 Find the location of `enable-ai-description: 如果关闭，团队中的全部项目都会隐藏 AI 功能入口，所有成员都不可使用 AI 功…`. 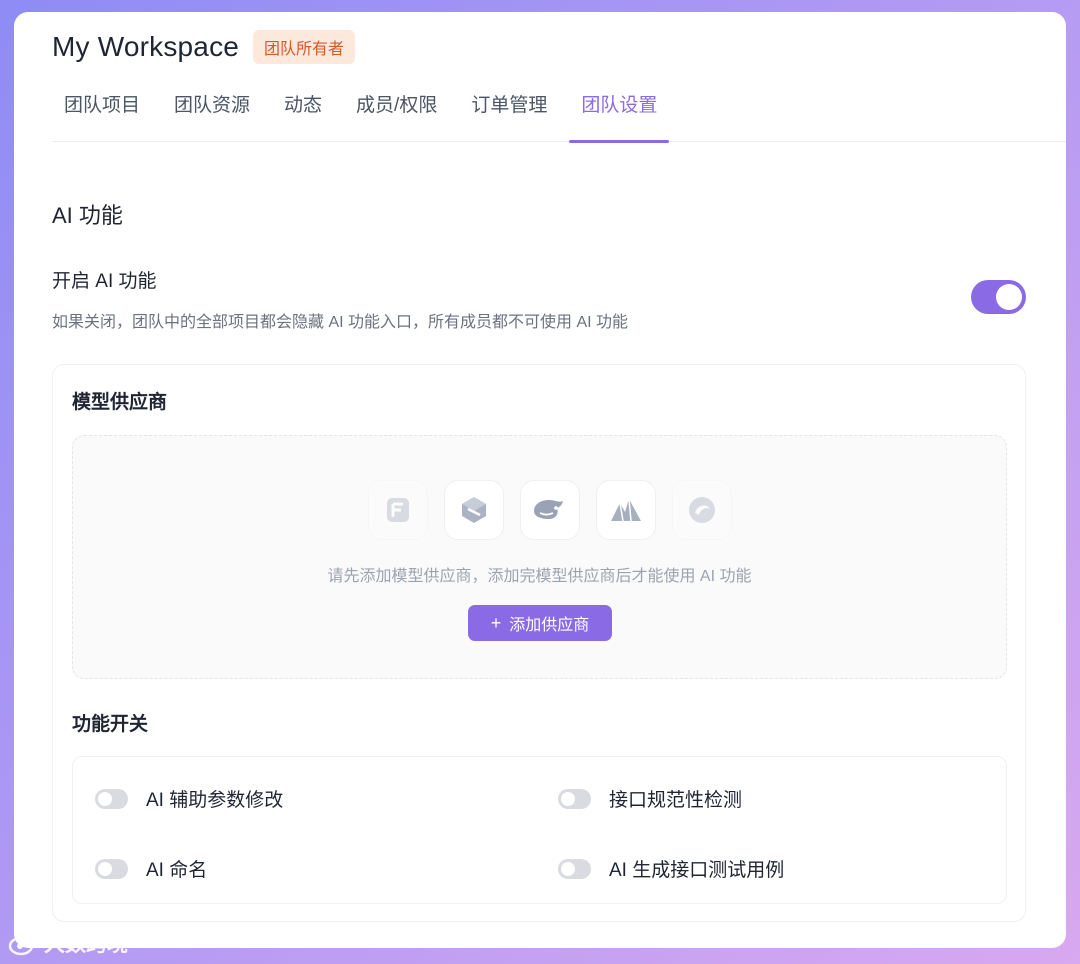

enable-ai-description: 如果关闭，团队中的全部项目都会隐藏 AI 功能入口，所有成员都不可使用 AI 功… is located at coordinates (340, 322).